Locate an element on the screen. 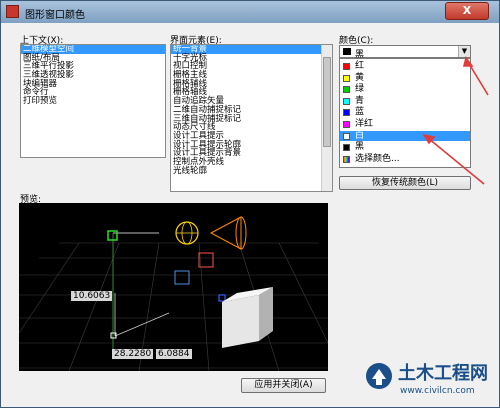 This screenshot has width=500, height=408. watermark-name: 土木工程网 is located at coordinates (443, 373).